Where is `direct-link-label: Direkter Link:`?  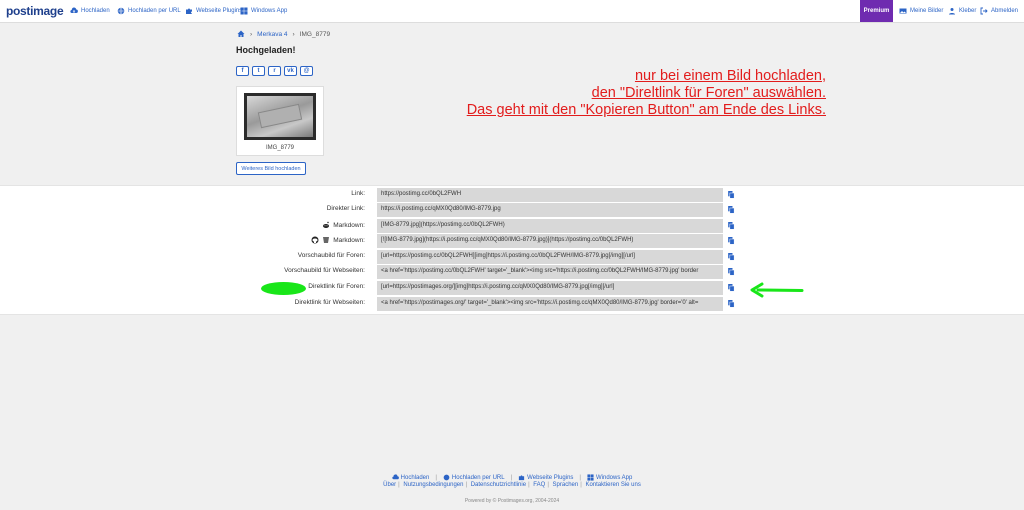 direct-link-label: Direkter Link: is located at coordinates (345, 208).